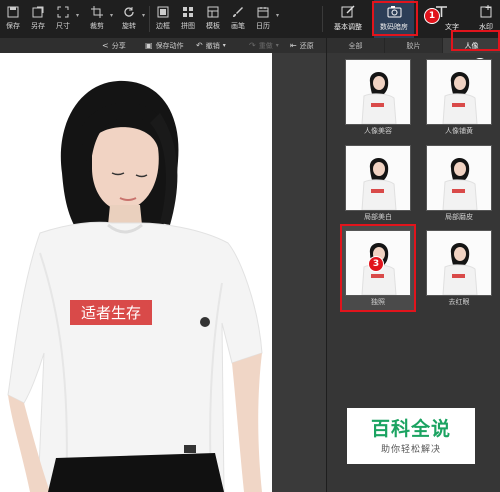  What do you see at coordinates (188, 12) in the screenshot?
I see `collage-icon` at bounding box center [188, 12].